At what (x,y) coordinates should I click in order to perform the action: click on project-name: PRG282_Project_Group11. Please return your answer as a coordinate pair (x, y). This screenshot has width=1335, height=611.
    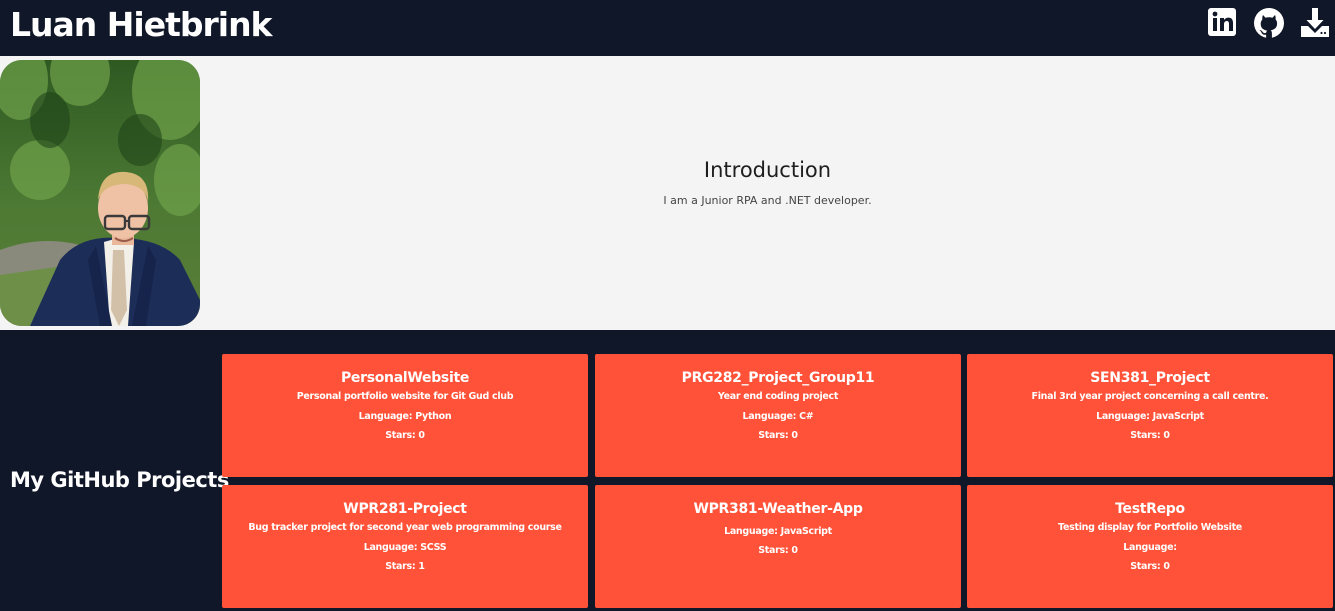
    Looking at the image, I should click on (778, 378).